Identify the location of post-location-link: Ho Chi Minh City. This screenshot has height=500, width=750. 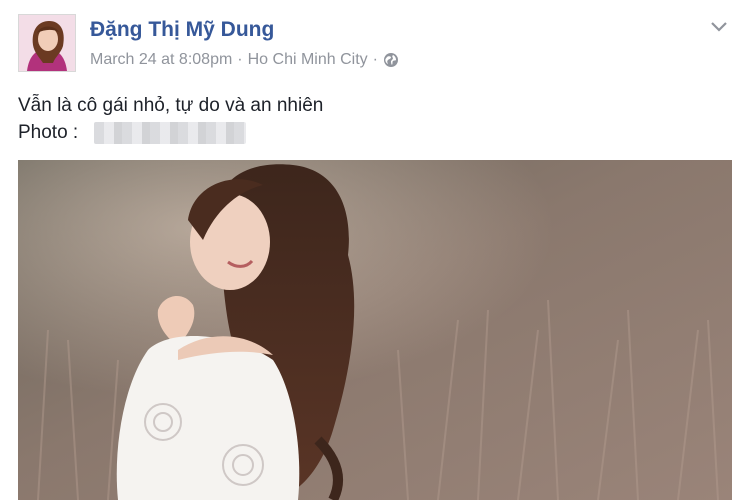
(308, 60).